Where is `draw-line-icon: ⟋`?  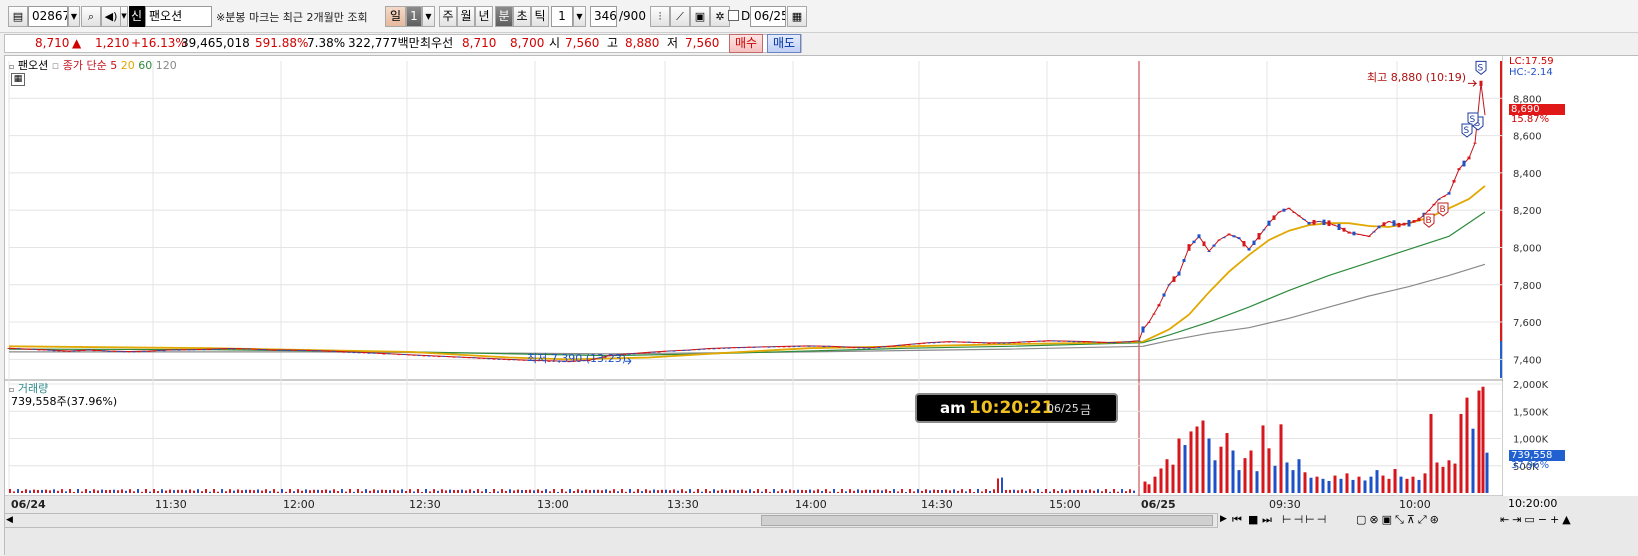
draw-line-icon: ⟋ is located at coordinates (680, 16).